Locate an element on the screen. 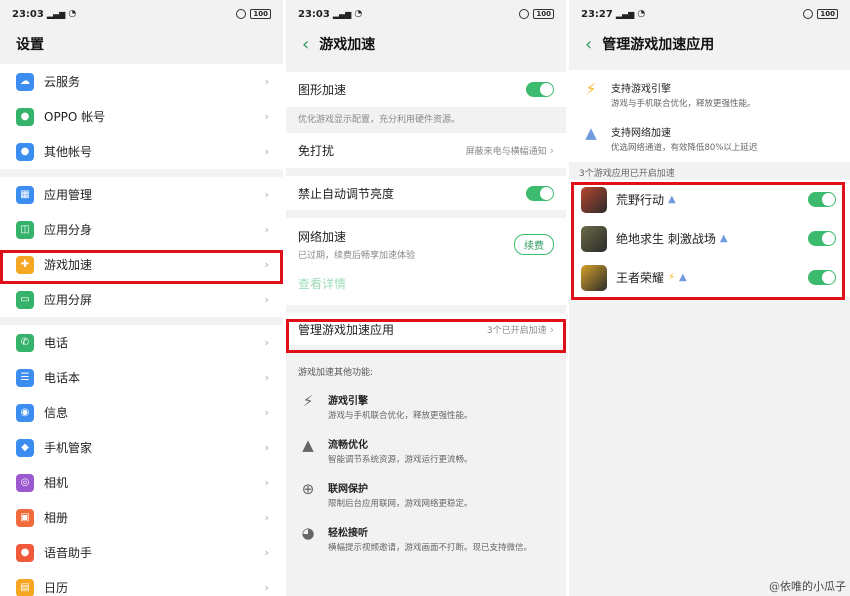 The width and height of the screenshot is (850, 596). game-row: 王者荣耀 ⚡ ▲ is located at coordinates (709, 277).